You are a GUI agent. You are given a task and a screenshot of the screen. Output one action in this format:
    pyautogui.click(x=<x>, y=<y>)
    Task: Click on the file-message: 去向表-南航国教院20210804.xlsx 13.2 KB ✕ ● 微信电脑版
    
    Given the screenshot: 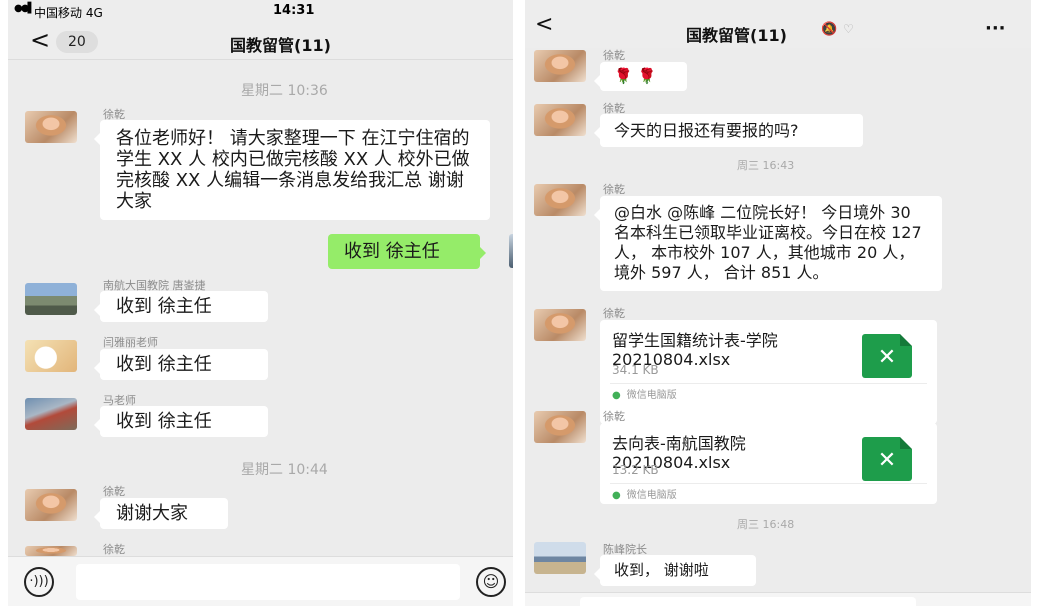 What is the action you would take?
    pyautogui.click(x=768, y=463)
    